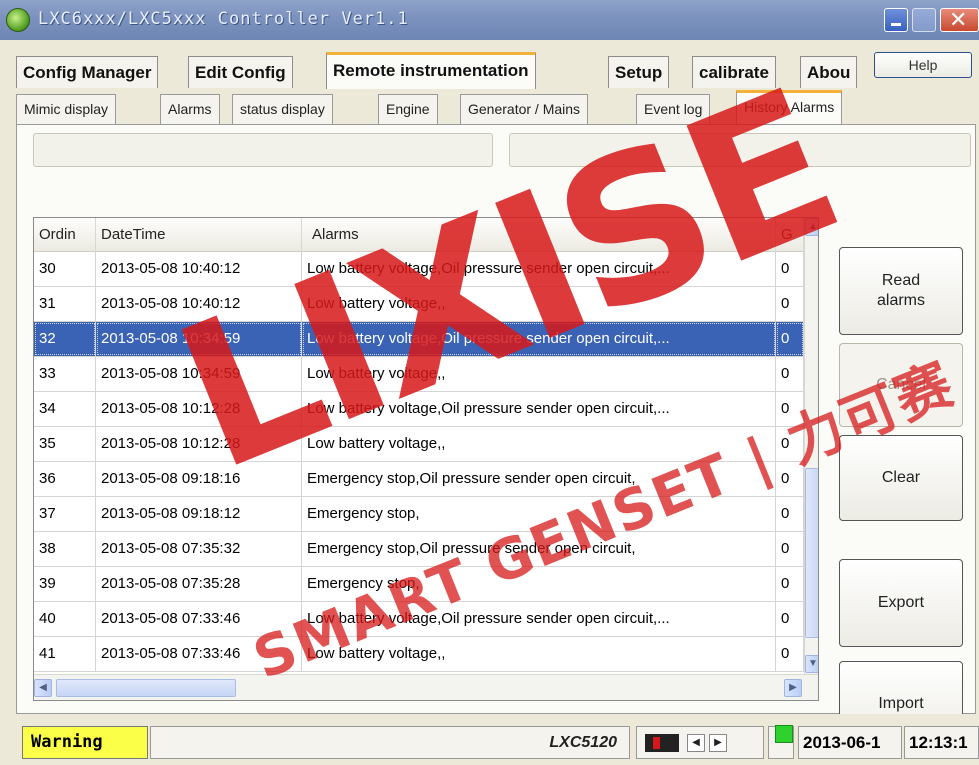  What do you see at coordinates (924, 20) in the screenshot?
I see `maximize-button` at bounding box center [924, 20].